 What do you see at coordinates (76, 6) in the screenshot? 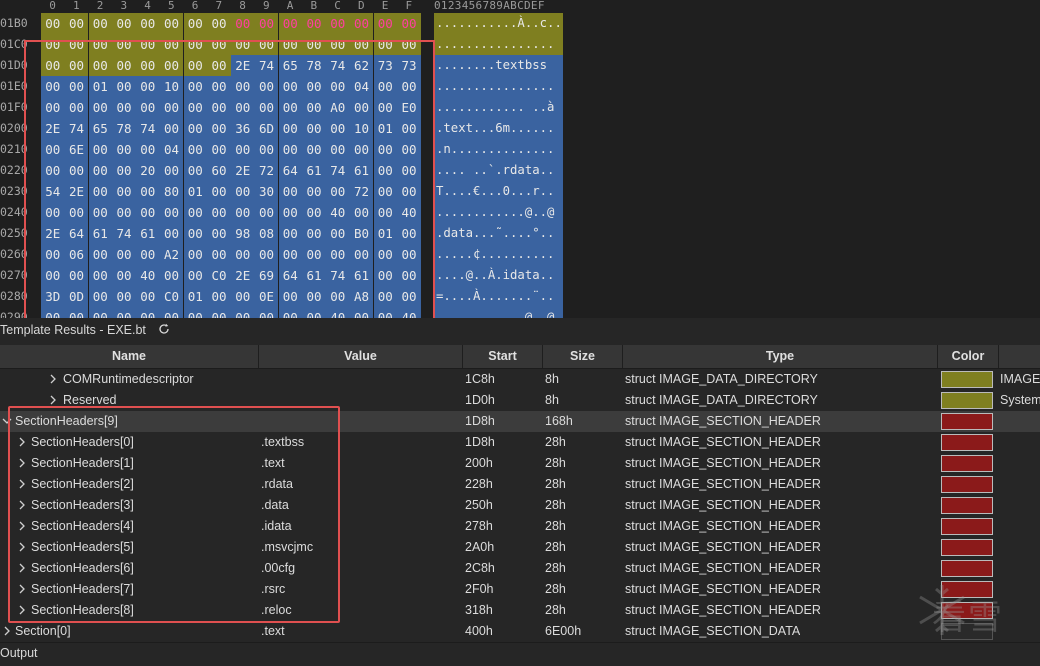
I see `hex-col-header: 1` at bounding box center [76, 6].